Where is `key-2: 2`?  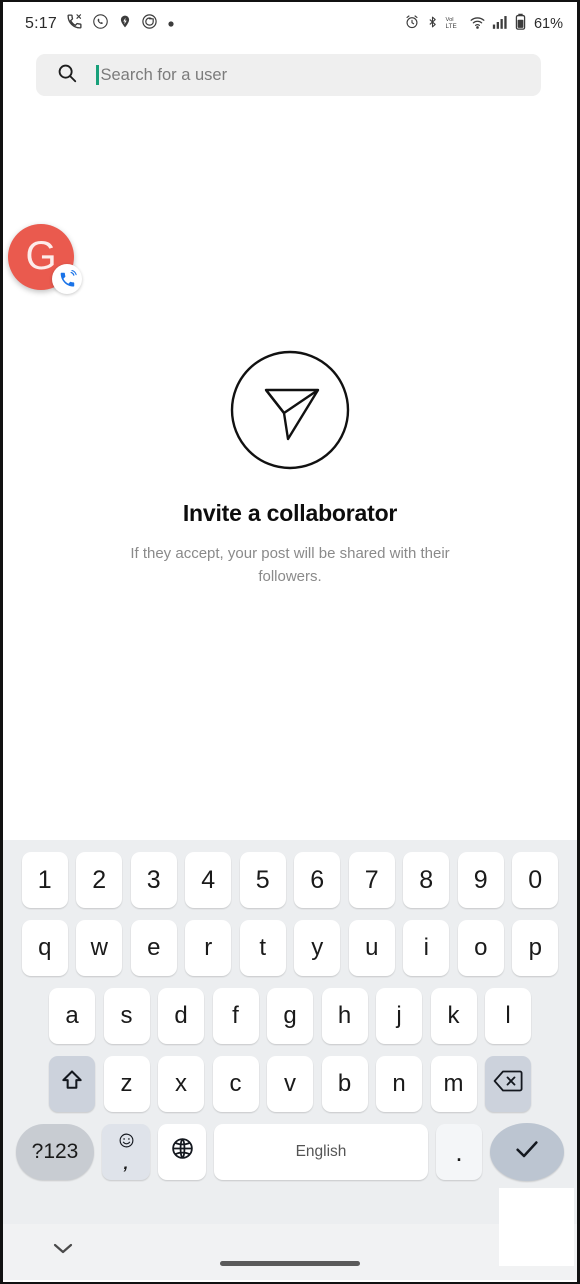 key-2: 2 is located at coordinates (99, 880).